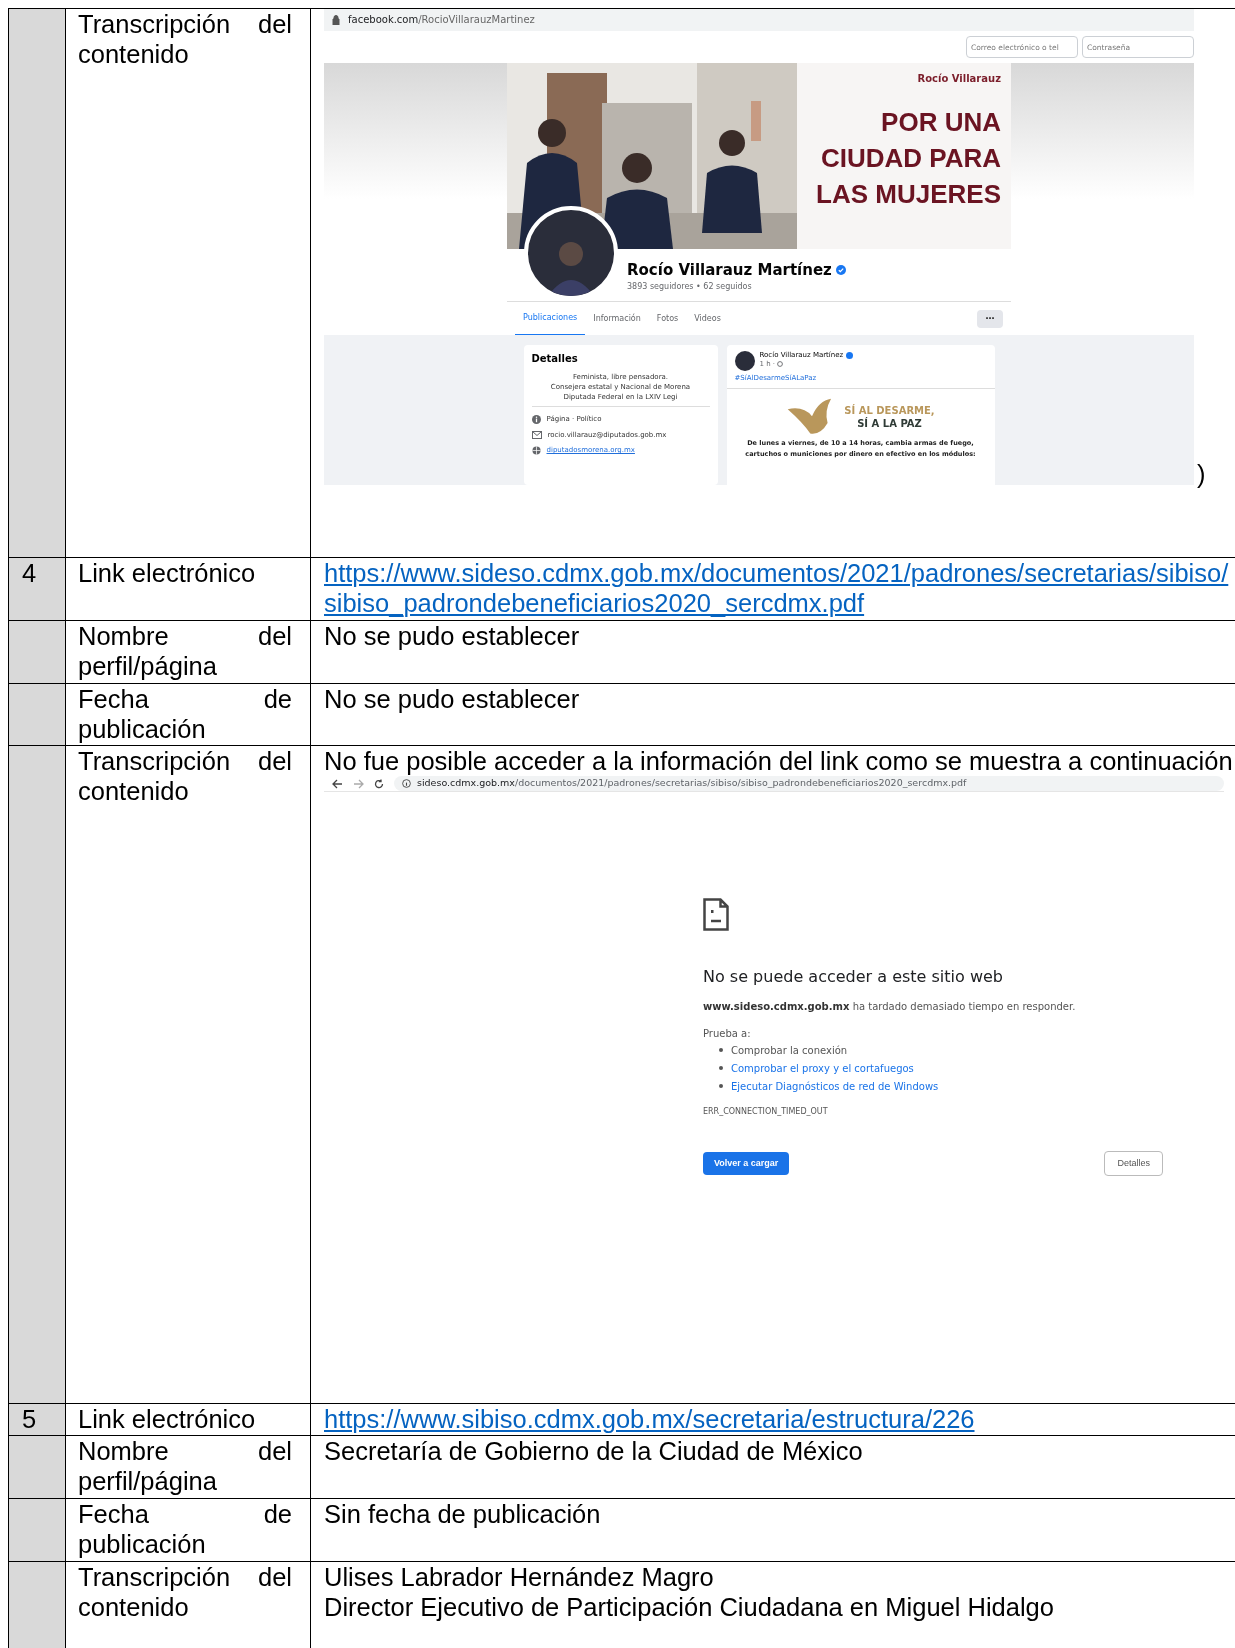 Image resolution: width=1235 pixels, height=1648 pixels. I want to click on reload-icon, so click(379, 783).